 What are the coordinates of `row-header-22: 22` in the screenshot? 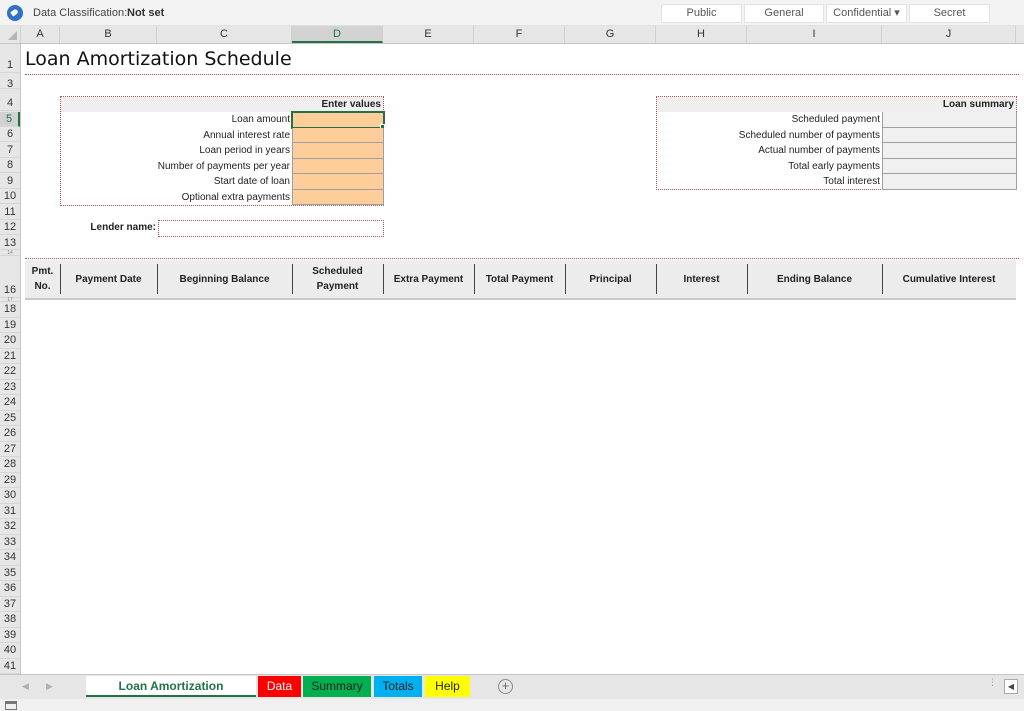 It's located at (10, 372).